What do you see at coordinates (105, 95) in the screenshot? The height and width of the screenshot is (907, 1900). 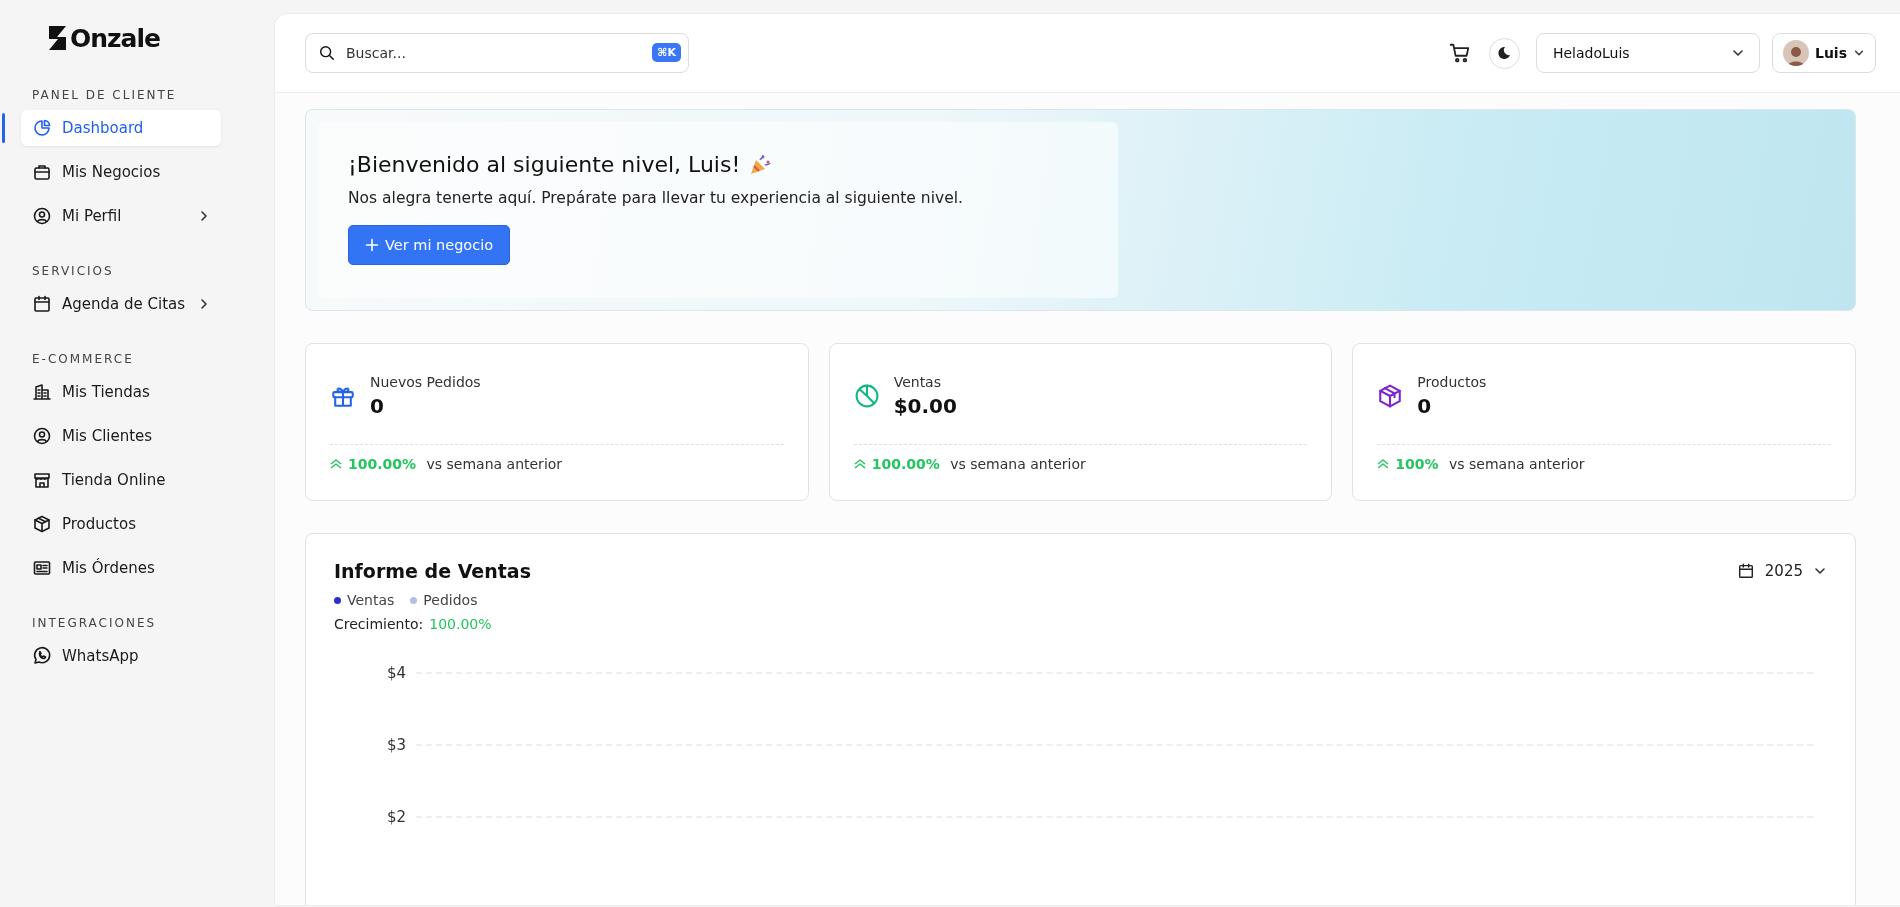 I see `section-heading: PANEL DE CLIENTE` at bounding box center [105, 95].